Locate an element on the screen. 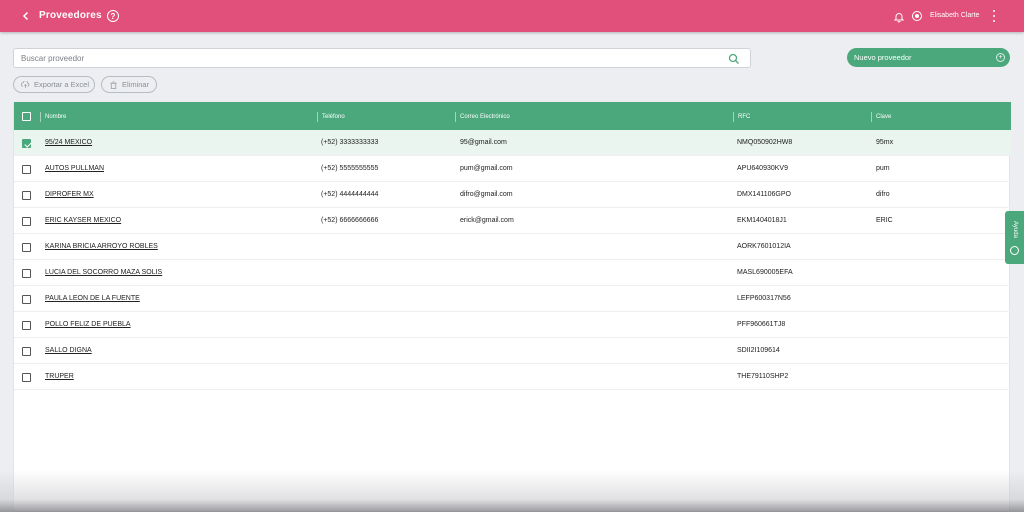 The width and height of the screenshot is (1024, 512). key-cell: difro is located at coordinates (883, 194).